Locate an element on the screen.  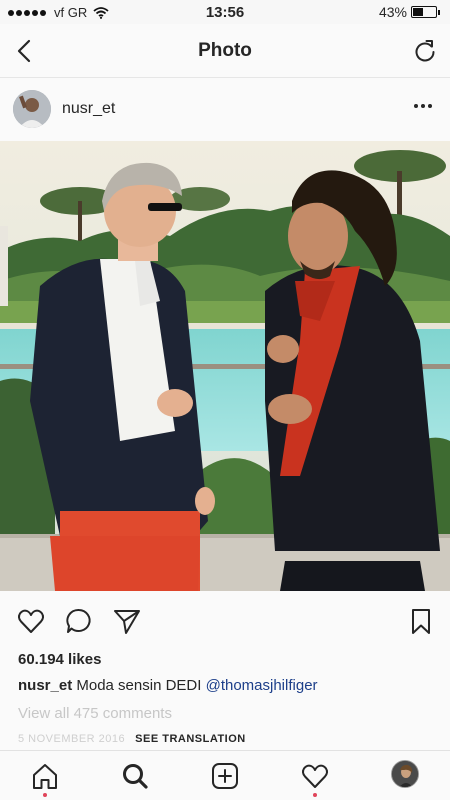
tab-bar is located at coordinates (225, 775).